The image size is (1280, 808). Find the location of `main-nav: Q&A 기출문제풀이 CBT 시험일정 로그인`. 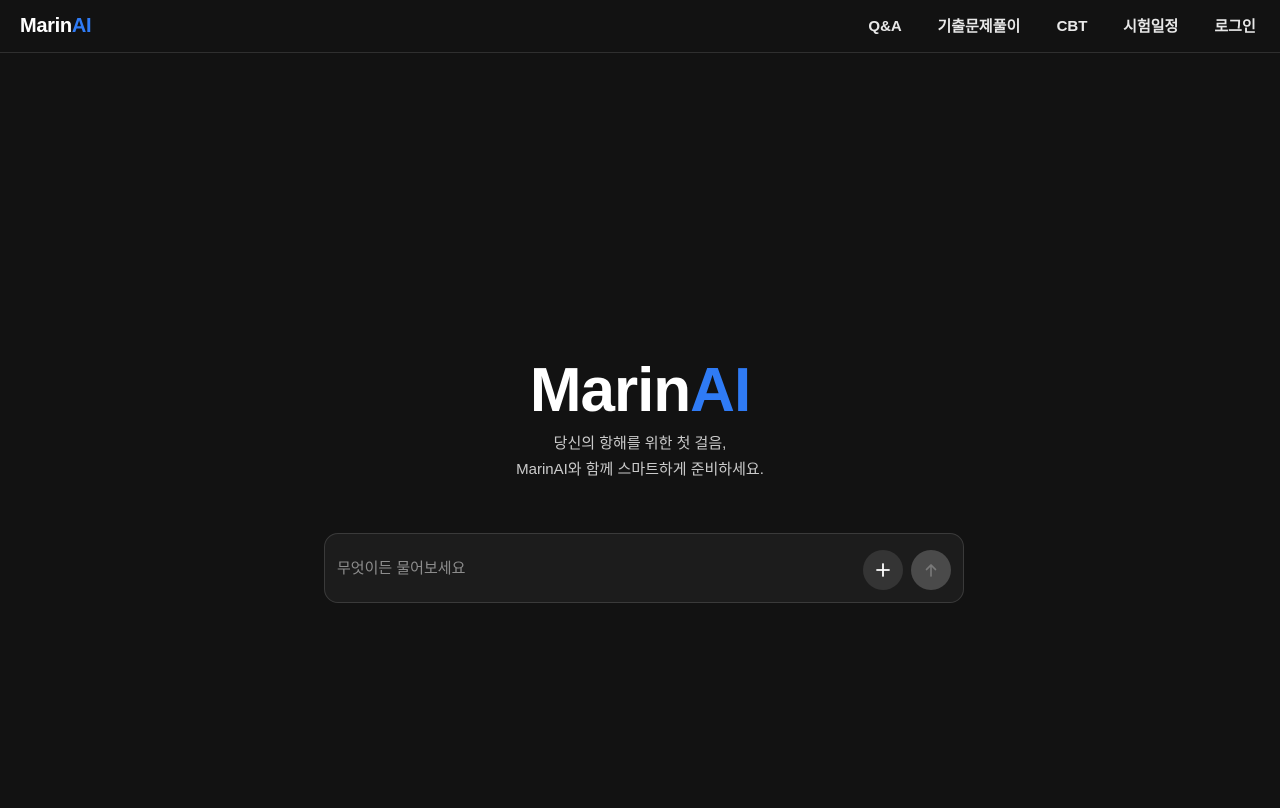

main-nav: Q&A 기출문제풀이 CBT 시험일정 로그인 is located at coordinates (1062, 26).